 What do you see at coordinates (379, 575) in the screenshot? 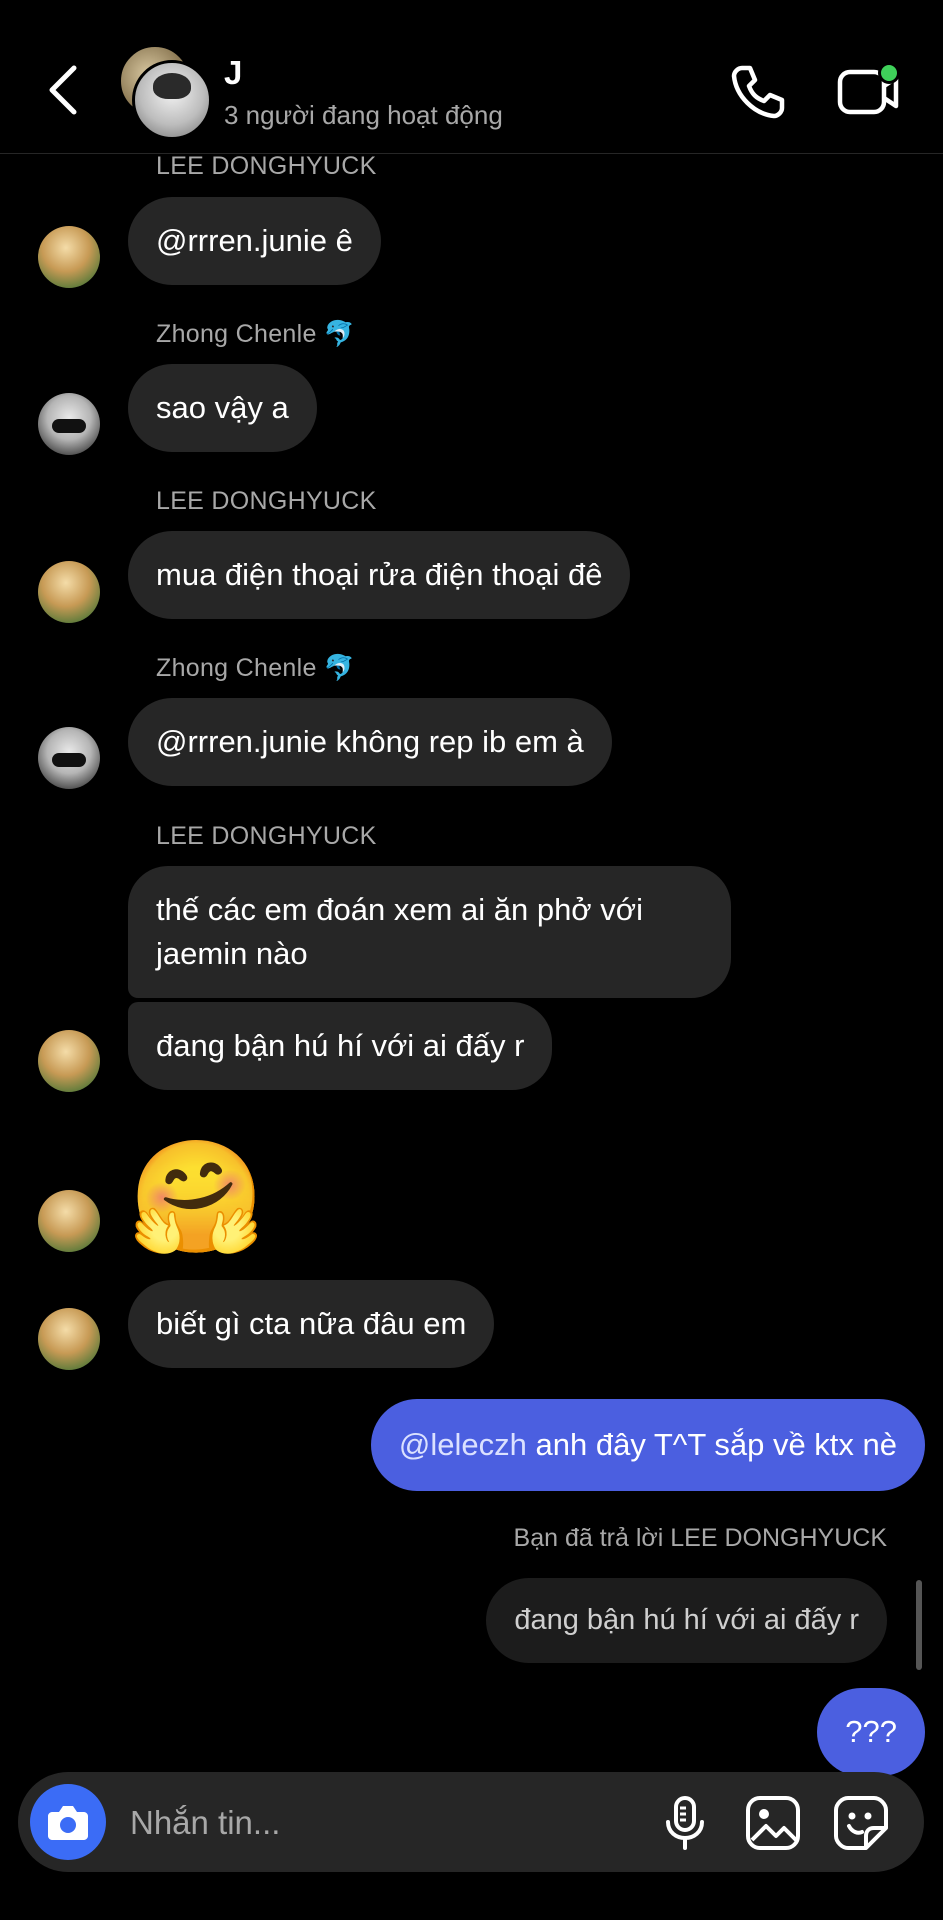
I see `message-bubble: mua điện thoại rửa điện thoại đê` at bounding box center [379, 575].